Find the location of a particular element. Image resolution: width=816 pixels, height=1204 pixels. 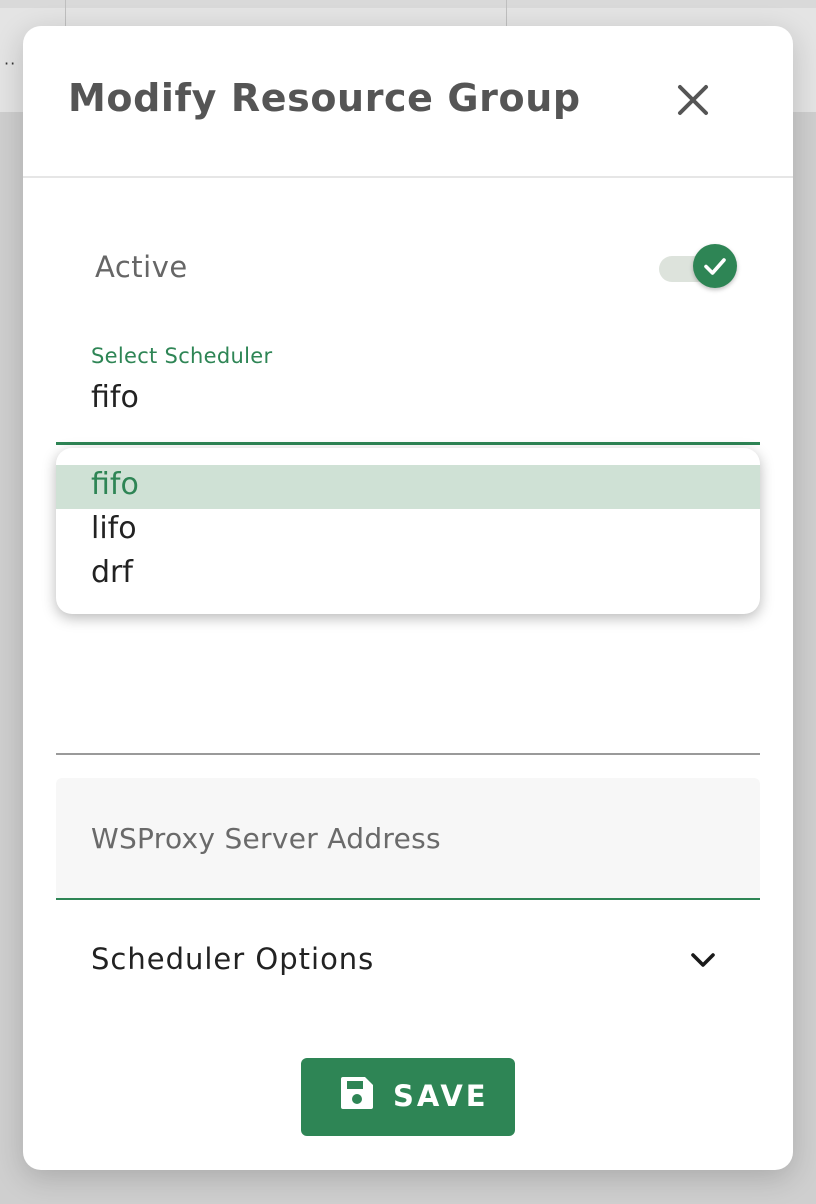

wsproxy-address-underline is located at coordinates (408, 899).